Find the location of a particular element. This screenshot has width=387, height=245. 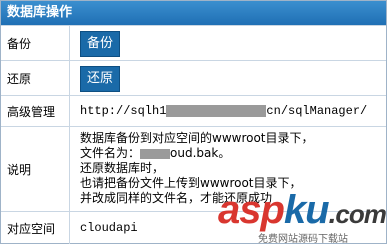

desc-line-2: 文件名为： oud.bak。 is located at coordinates (197, 153).